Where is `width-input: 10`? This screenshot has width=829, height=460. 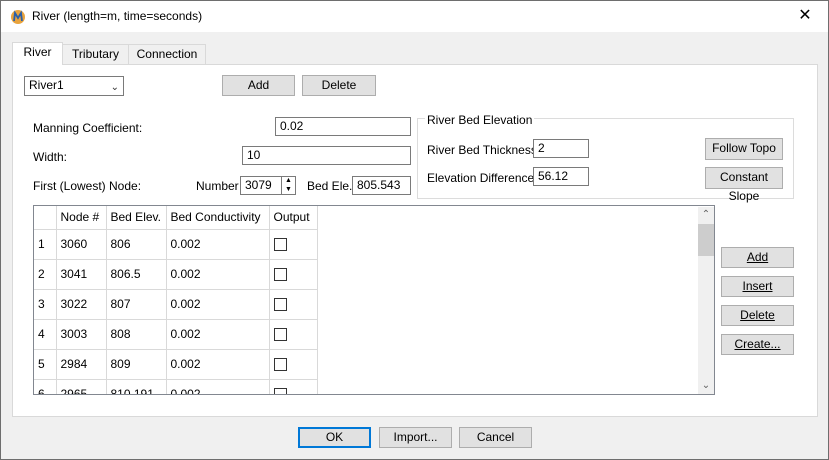 width-input: 10 is located at coordinates (326, 155).